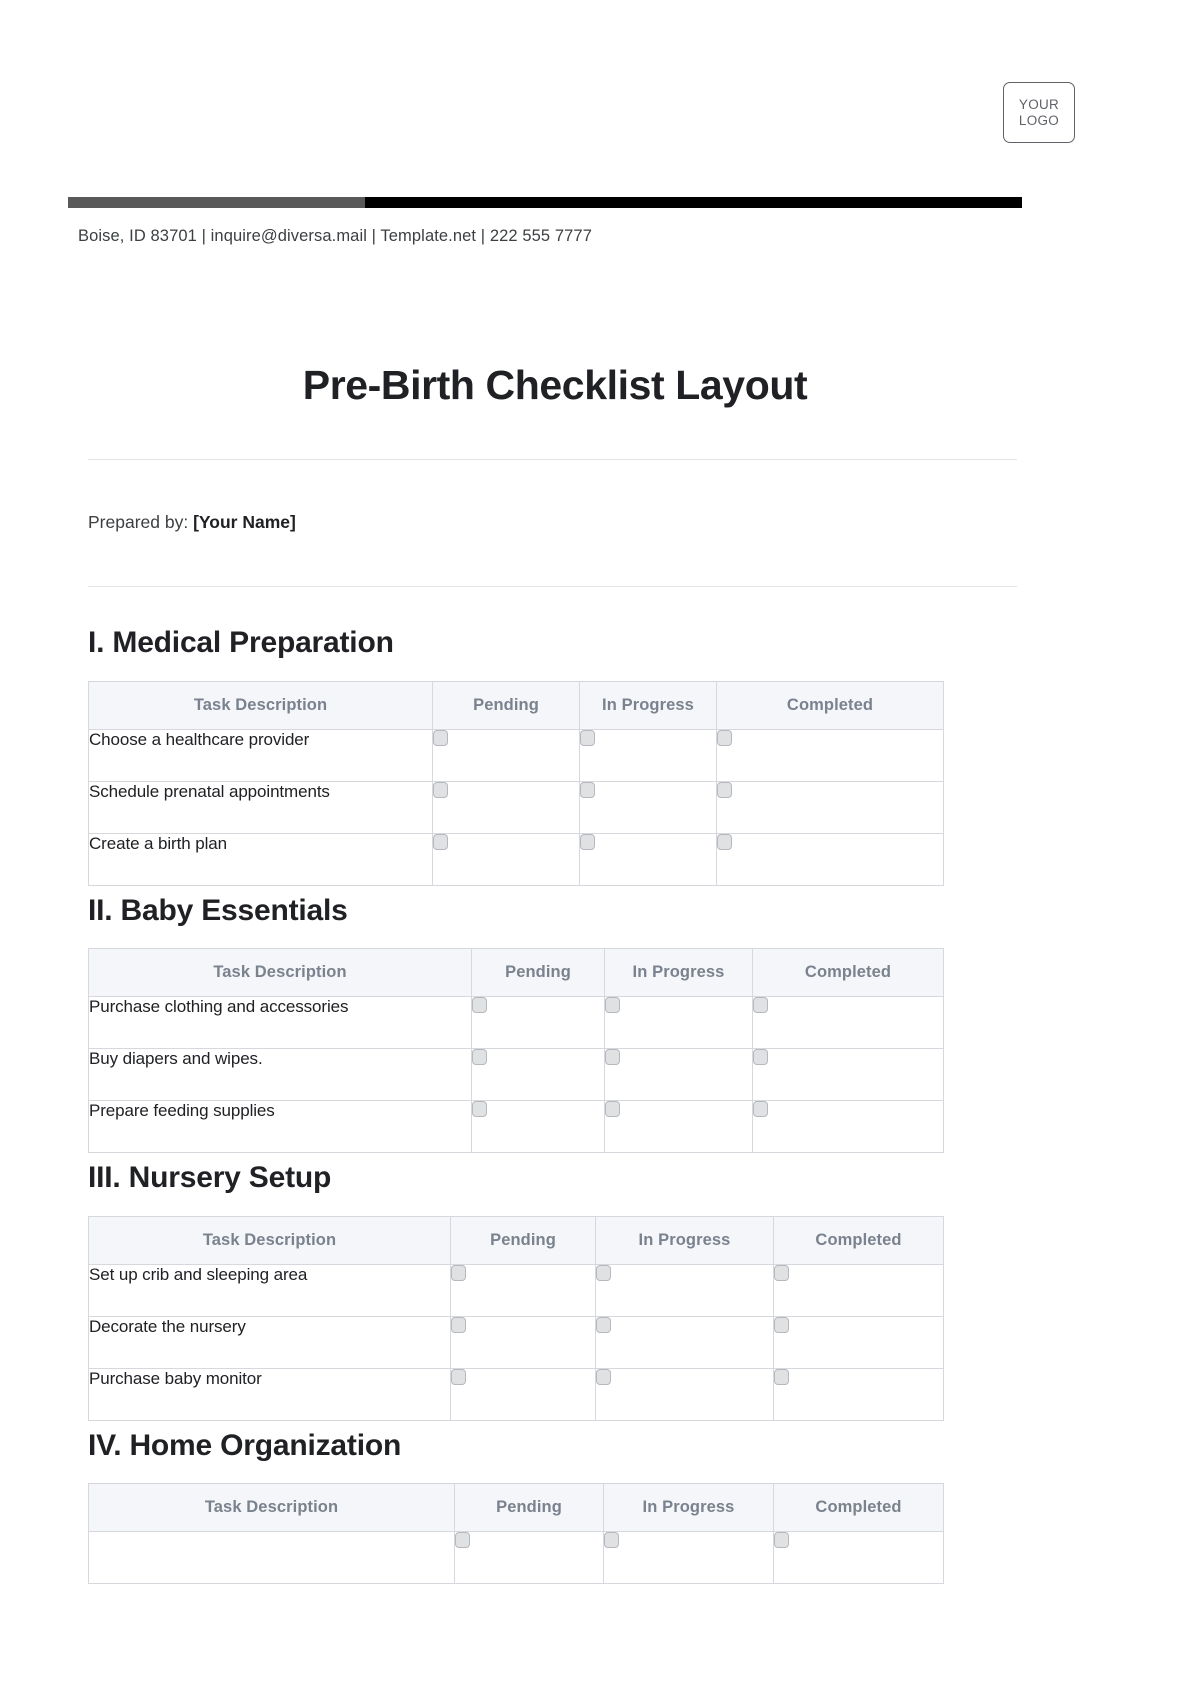  Describe the element at coordinates (280, 1023) in the screenshot. I see `task-description-cell: Purchase clothing and accessories` at that location.